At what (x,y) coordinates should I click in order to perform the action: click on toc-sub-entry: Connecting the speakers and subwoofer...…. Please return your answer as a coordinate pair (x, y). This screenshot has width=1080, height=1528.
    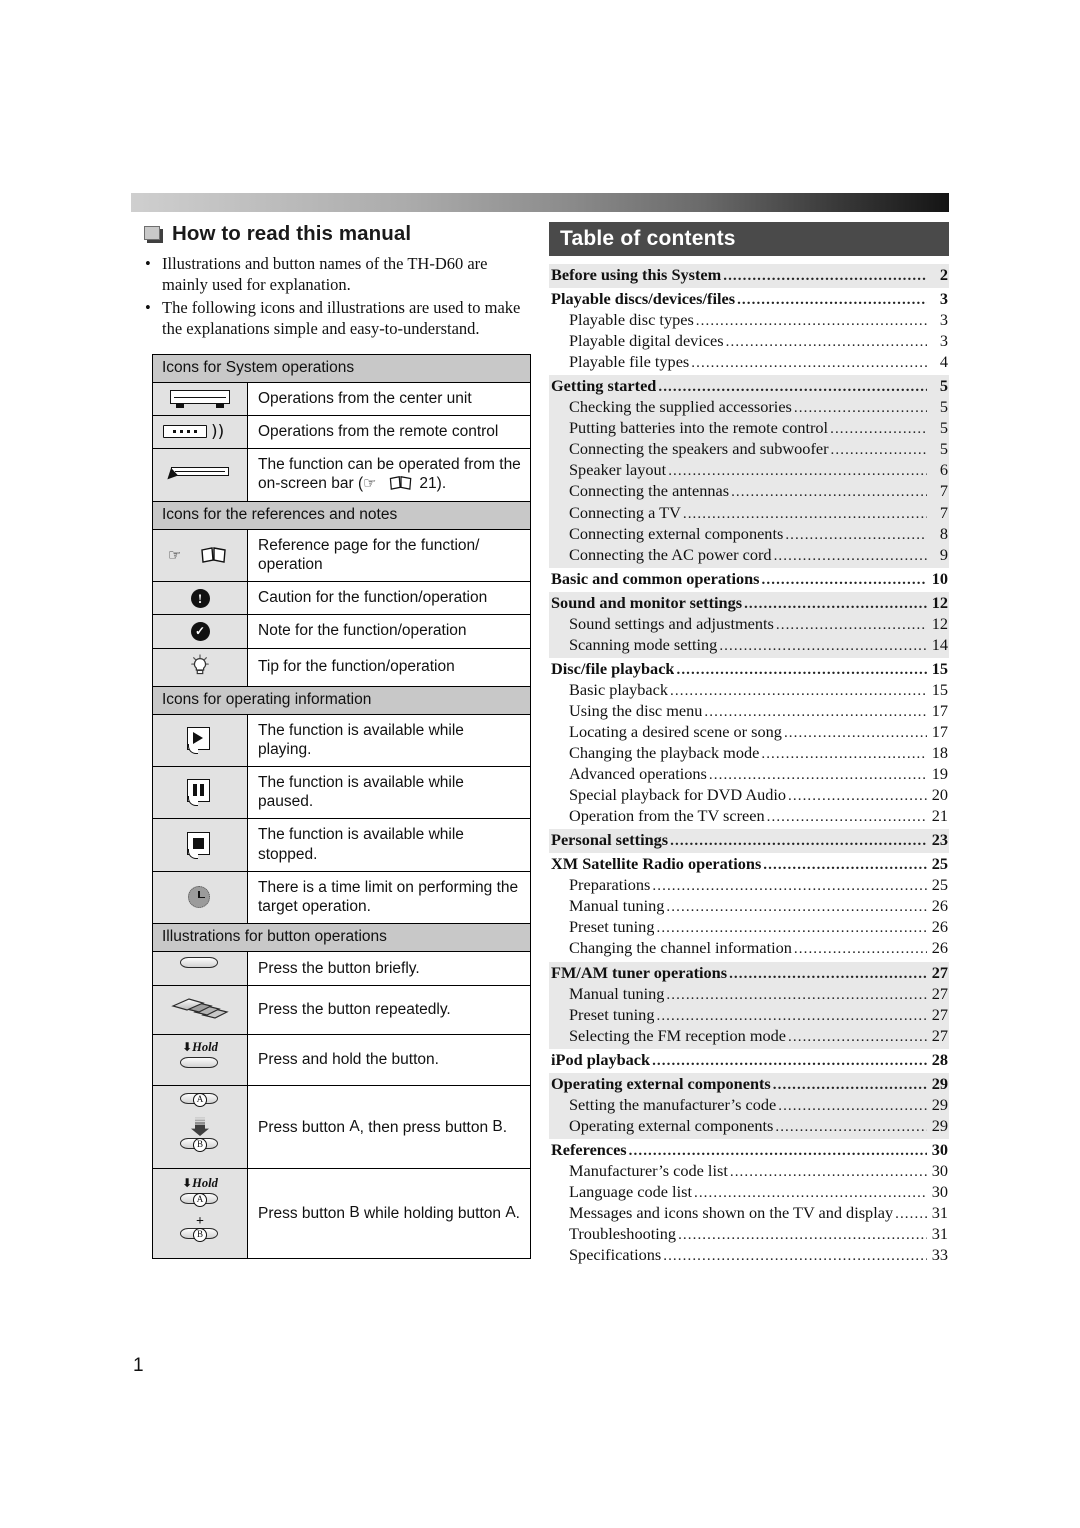
    Looking at the image, I should click on (749, 449).